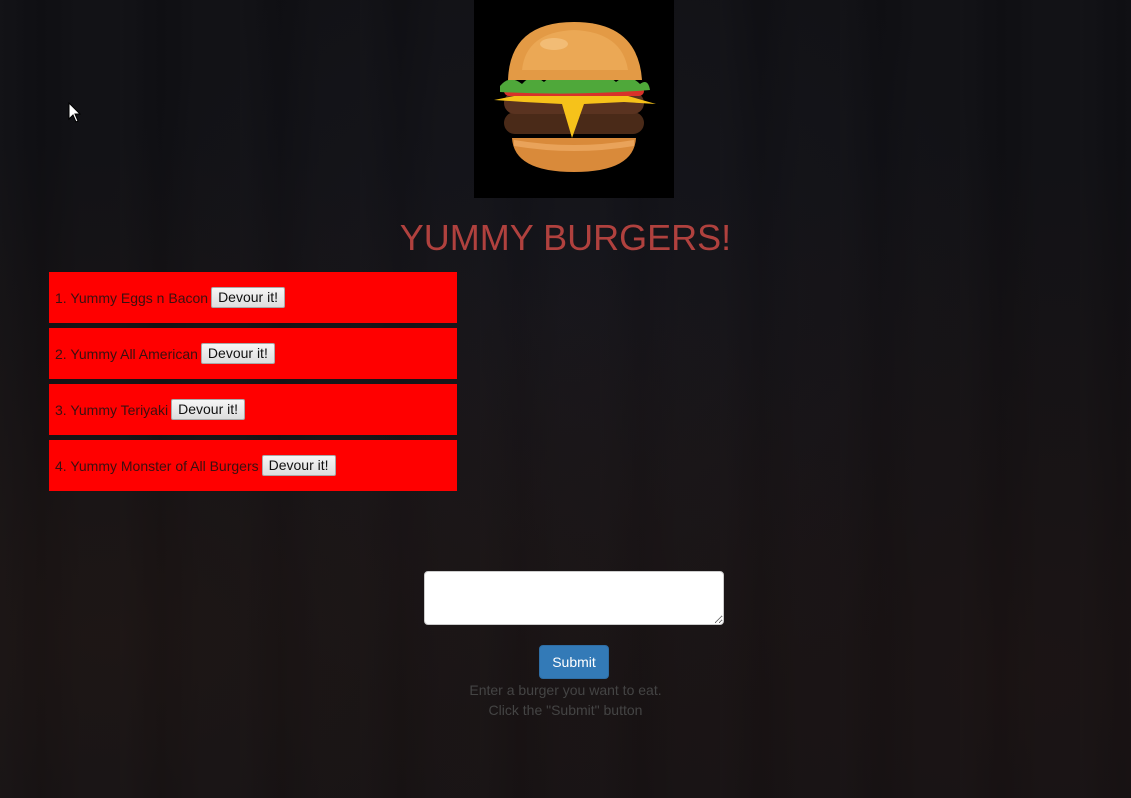  I want to click on list-item: 2. Yummy All American Devour it!, so click(253, 353).